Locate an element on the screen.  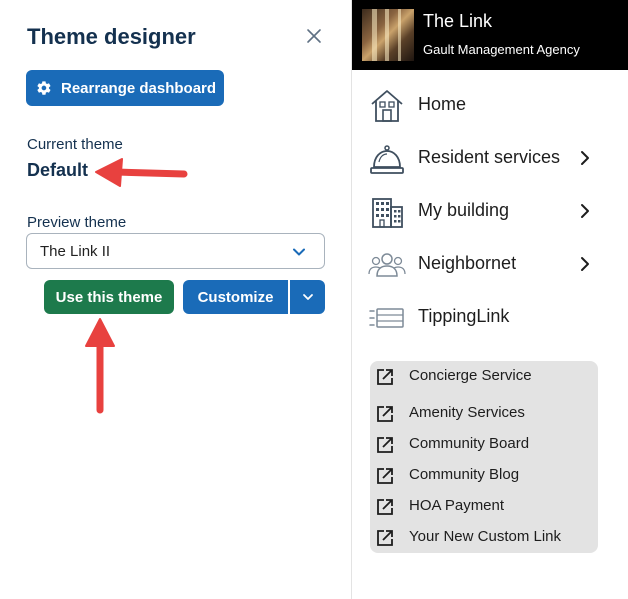
link-concierge-service: Concierge Service is located at coordinates (484, 376).